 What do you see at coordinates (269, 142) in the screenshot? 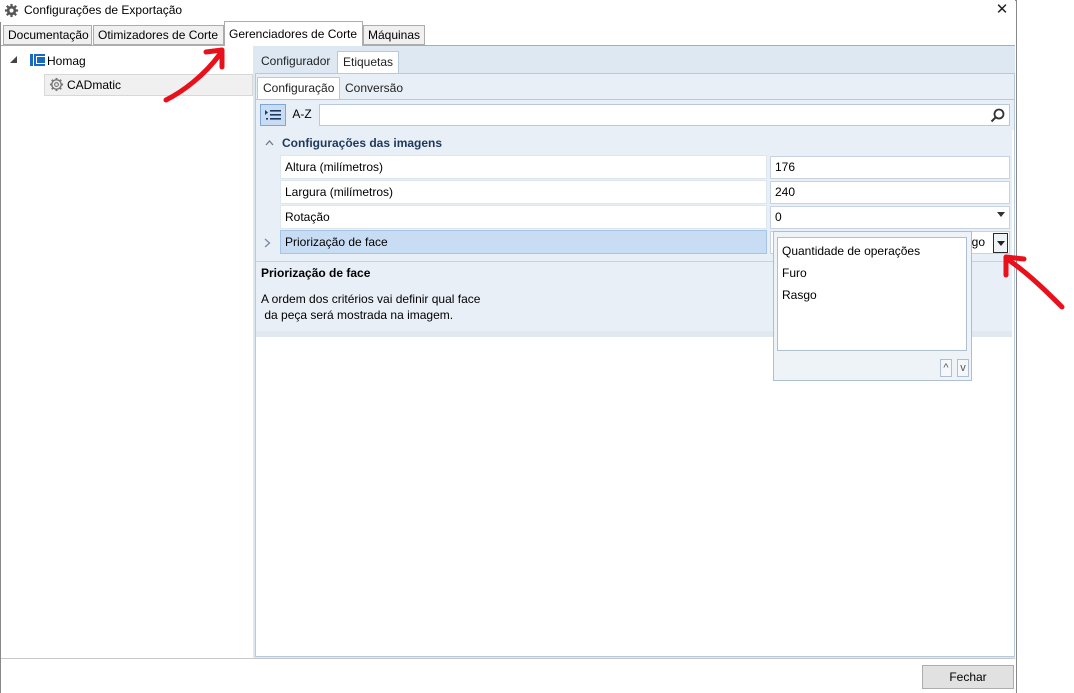
I see `collapse-category-icon` at bounding box center [269, 142].